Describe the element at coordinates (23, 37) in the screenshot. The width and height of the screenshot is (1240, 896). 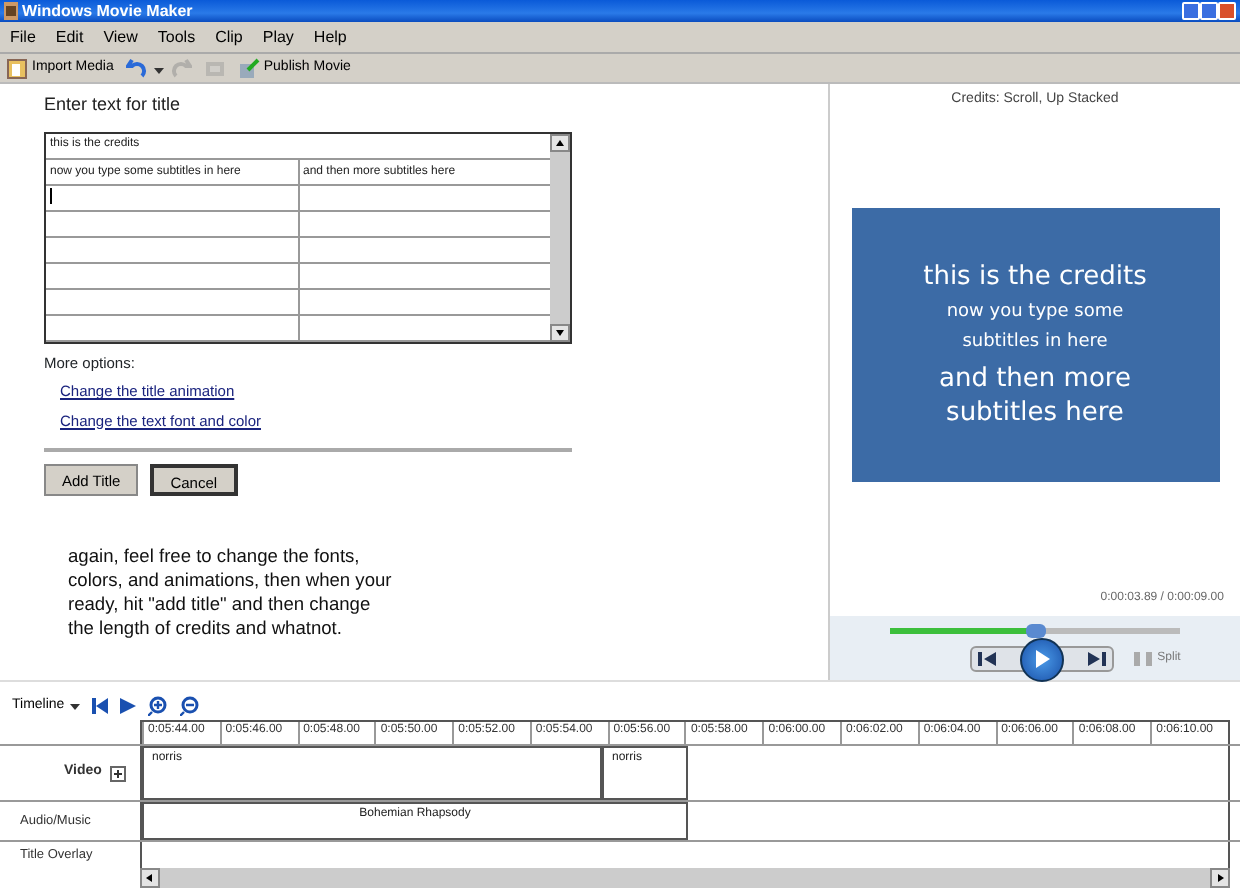
I see `menu-item: File` at that location.